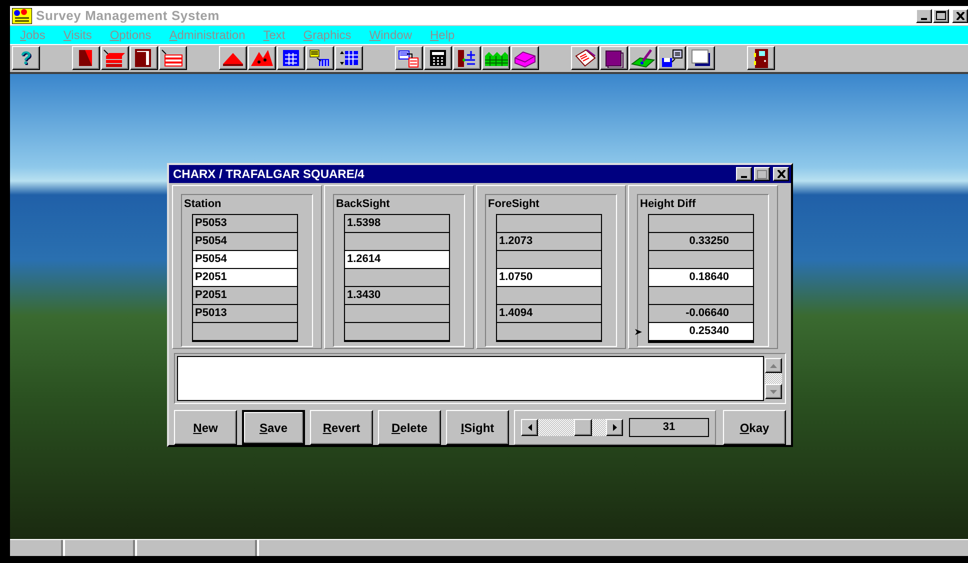 The width and height of the screenshot is (968, 563). What do you see at coordinates (583, 427) in the screenshot?
I see `scroll-thumb` at bounding box center [583, 427].